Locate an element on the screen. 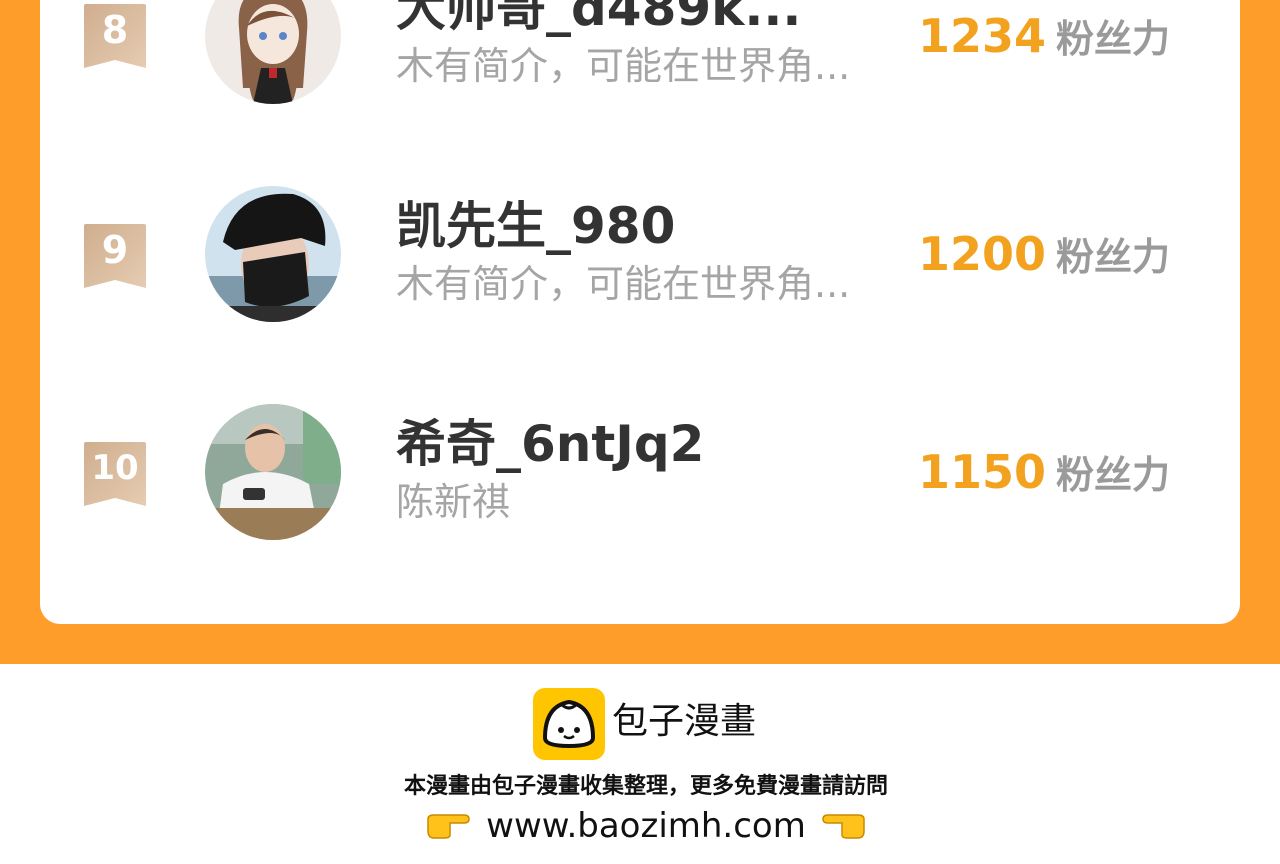 Image resolution: width=1280 pixels, height=864 pixels. rank-number: 8 is located at coordinates (115, 30).